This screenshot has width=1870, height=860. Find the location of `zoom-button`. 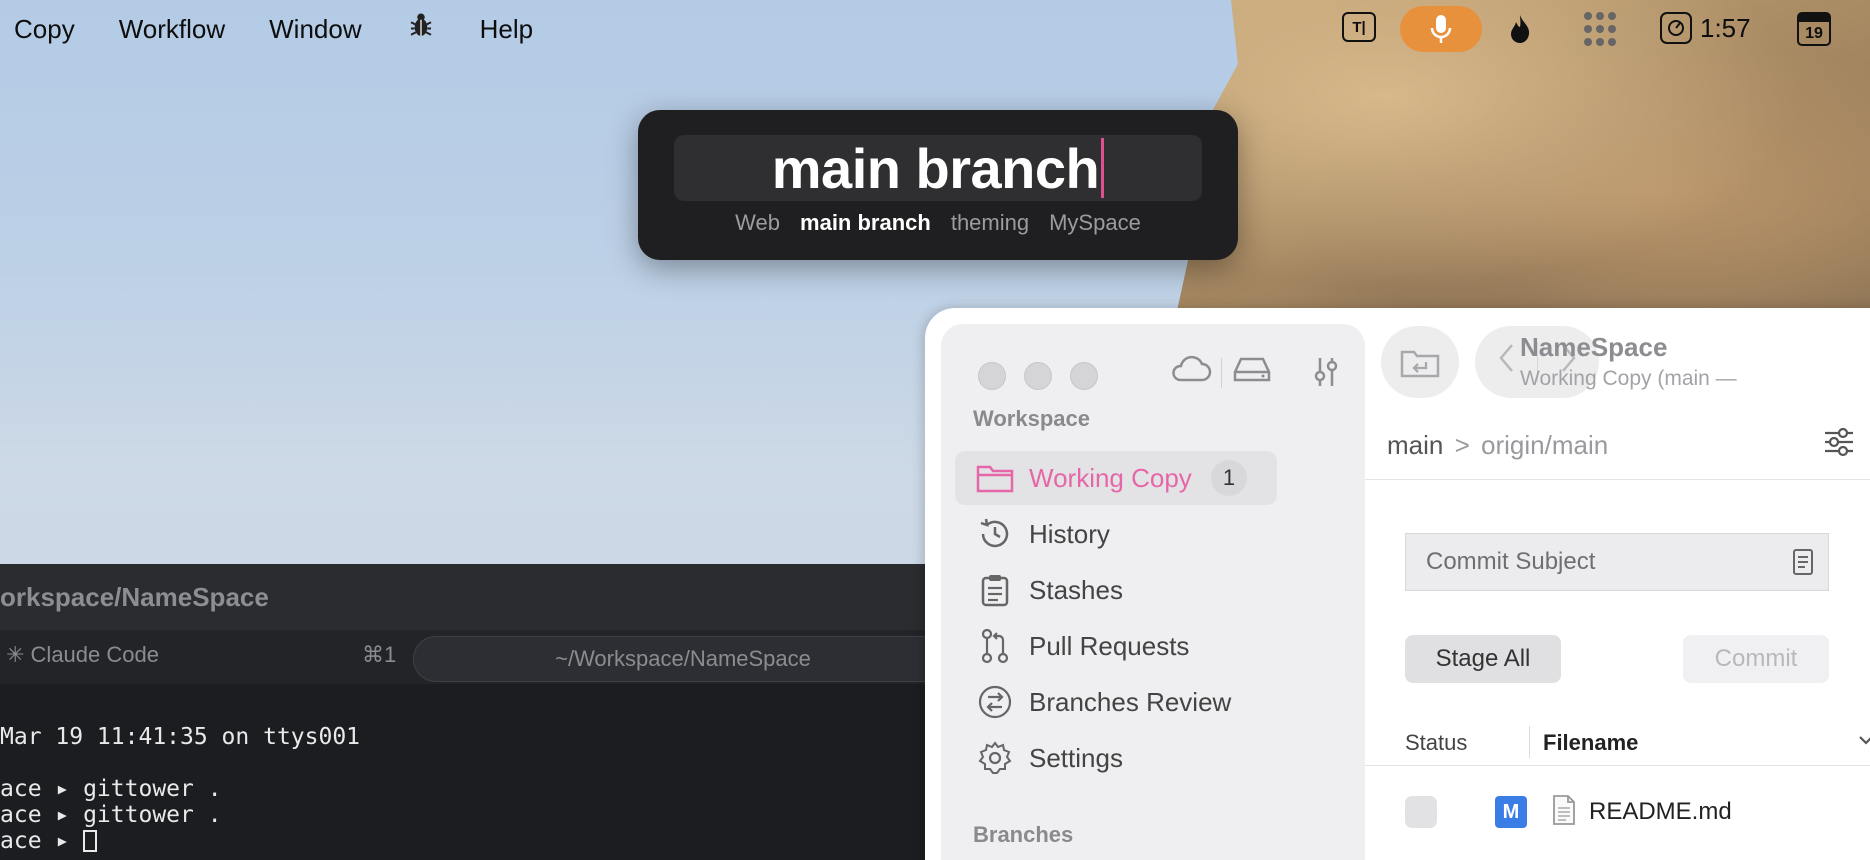

zoom-button is located at coordinates (1084, 376).